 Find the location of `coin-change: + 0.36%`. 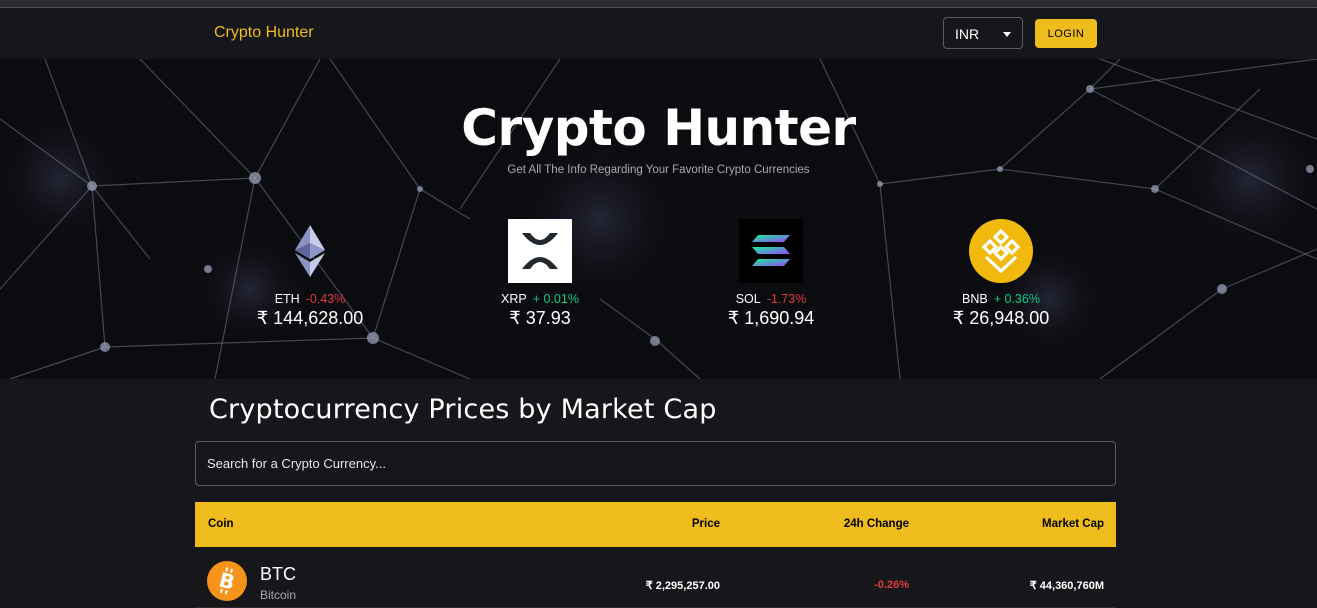

coin-change: + 0.36% is located at coordinates (1016, 299).